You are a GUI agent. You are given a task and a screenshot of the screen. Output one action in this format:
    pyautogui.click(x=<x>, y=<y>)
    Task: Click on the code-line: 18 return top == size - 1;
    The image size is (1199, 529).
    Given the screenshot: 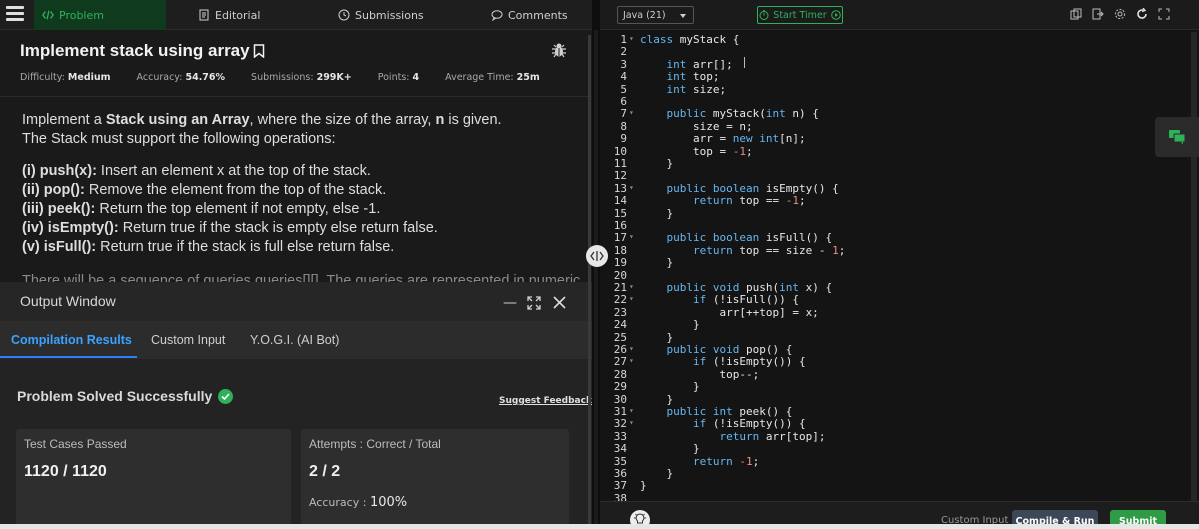 What is the action you would take?
    pyautogui.click(x=899, y=250)
    